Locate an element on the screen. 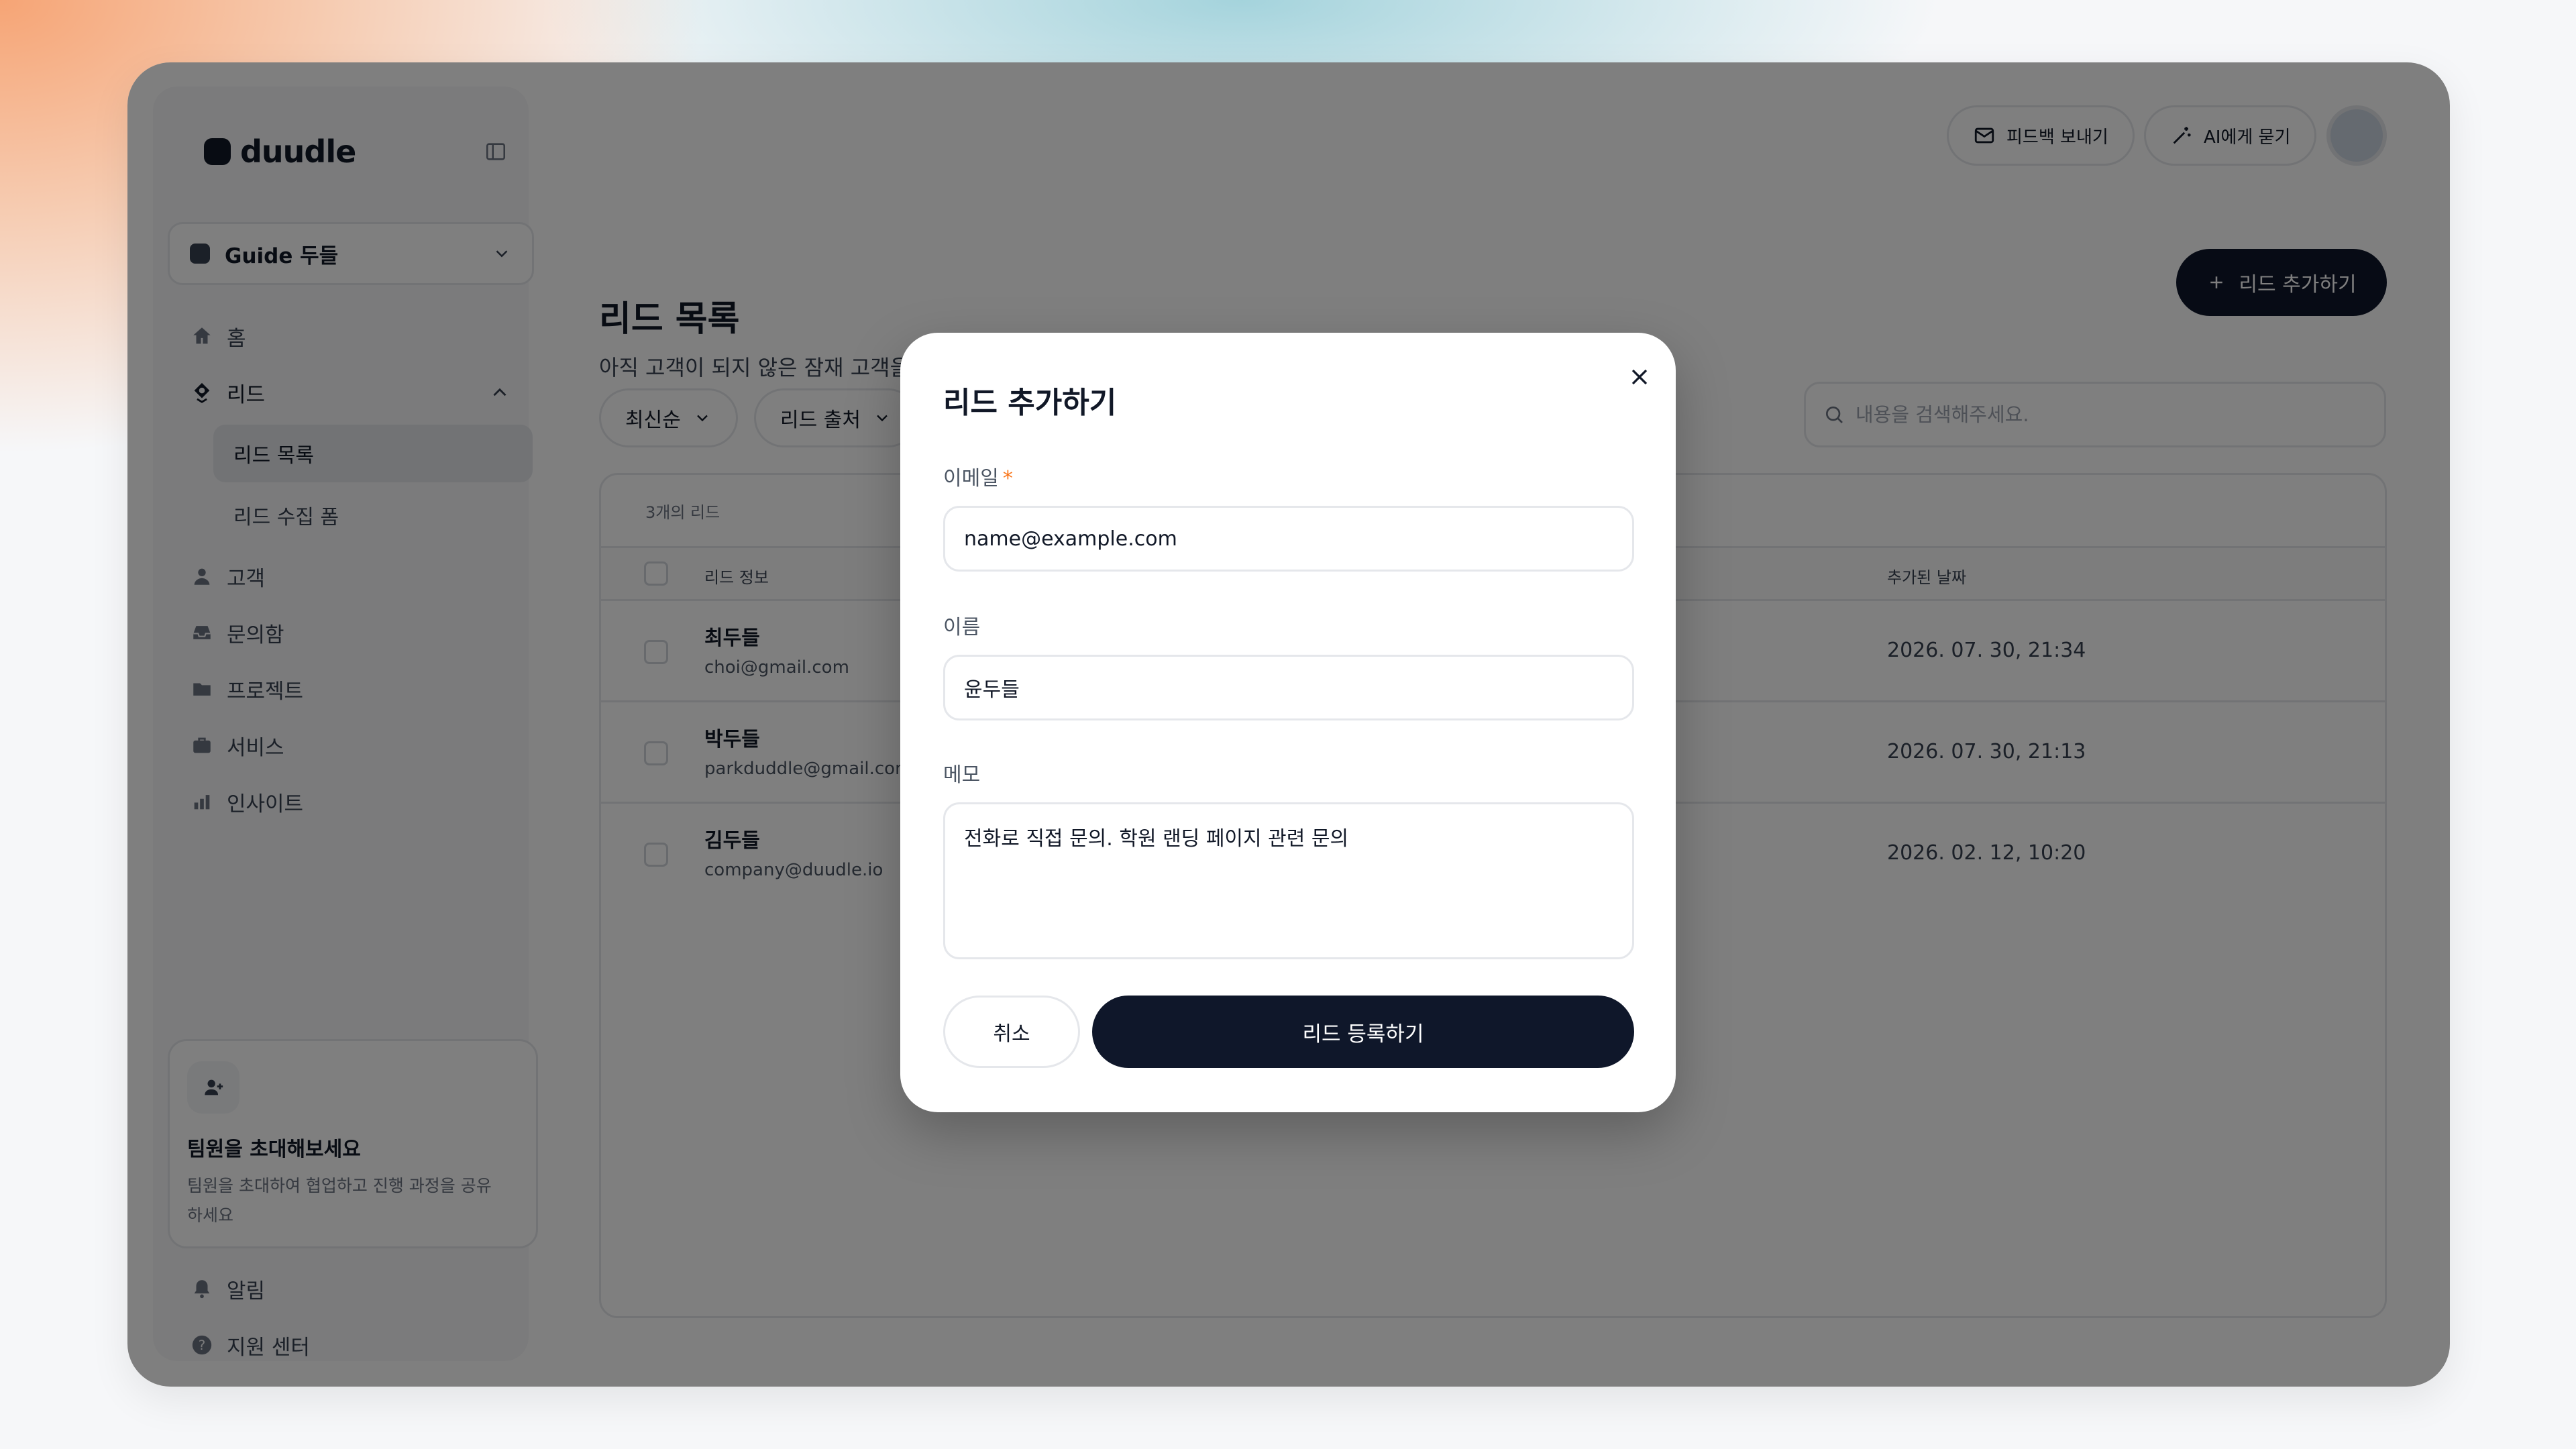 This screenshot has width=2576, height=1449. email-field is located at coordinates (1288, 539).